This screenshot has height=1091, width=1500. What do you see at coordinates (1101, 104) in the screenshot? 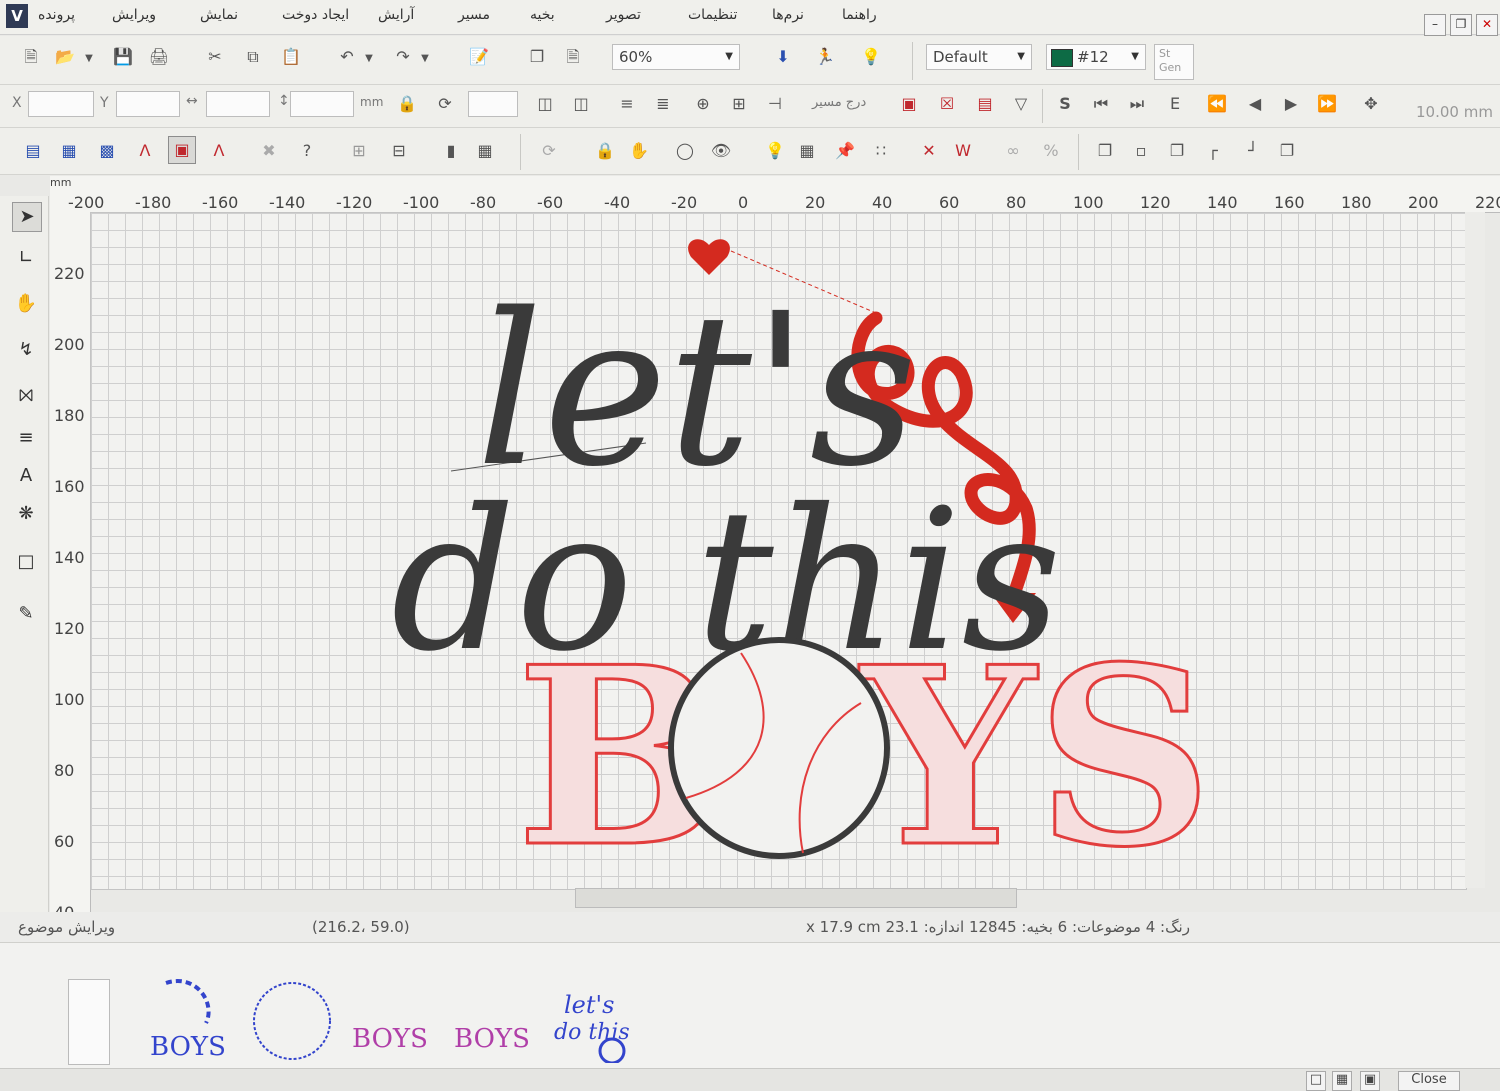
I see `first-stitch-icon: ⏮` at bounding box center [1101, 104].